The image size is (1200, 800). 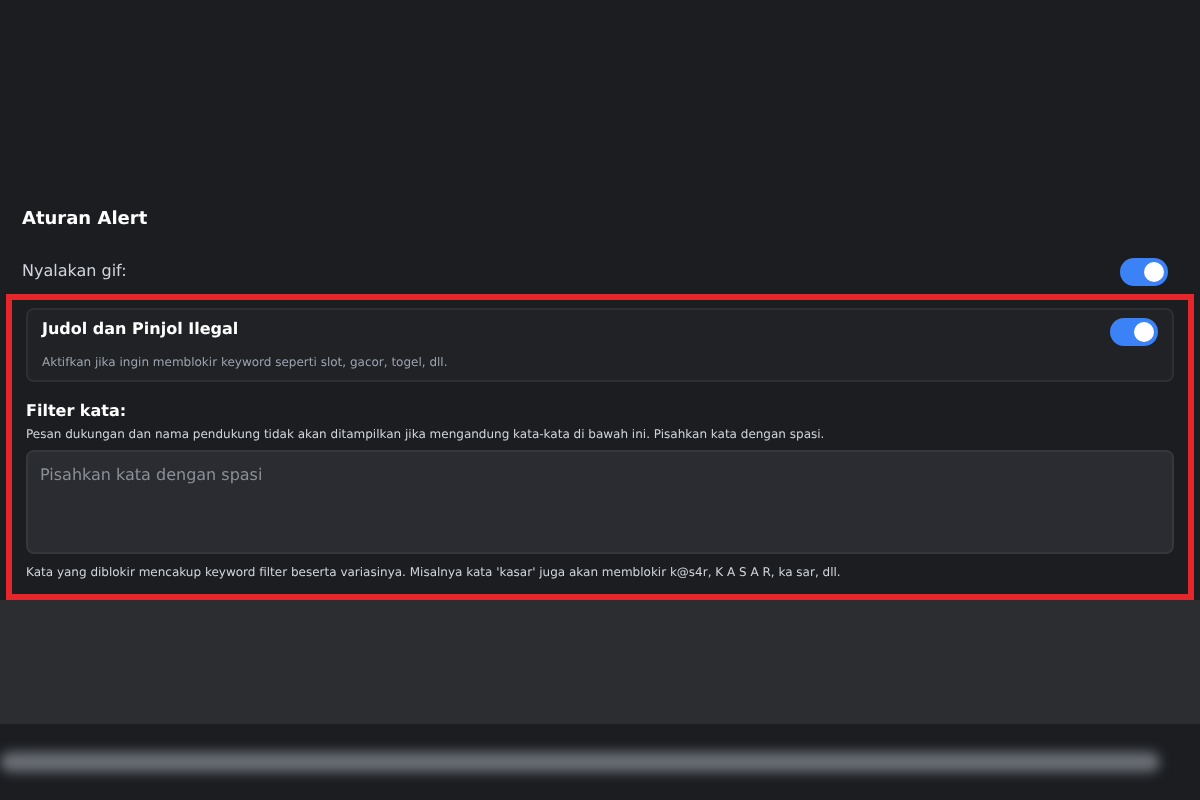 I want to click on filter-input-field: Pisahkan kata dengan spasi, so click(x=600, y=501).